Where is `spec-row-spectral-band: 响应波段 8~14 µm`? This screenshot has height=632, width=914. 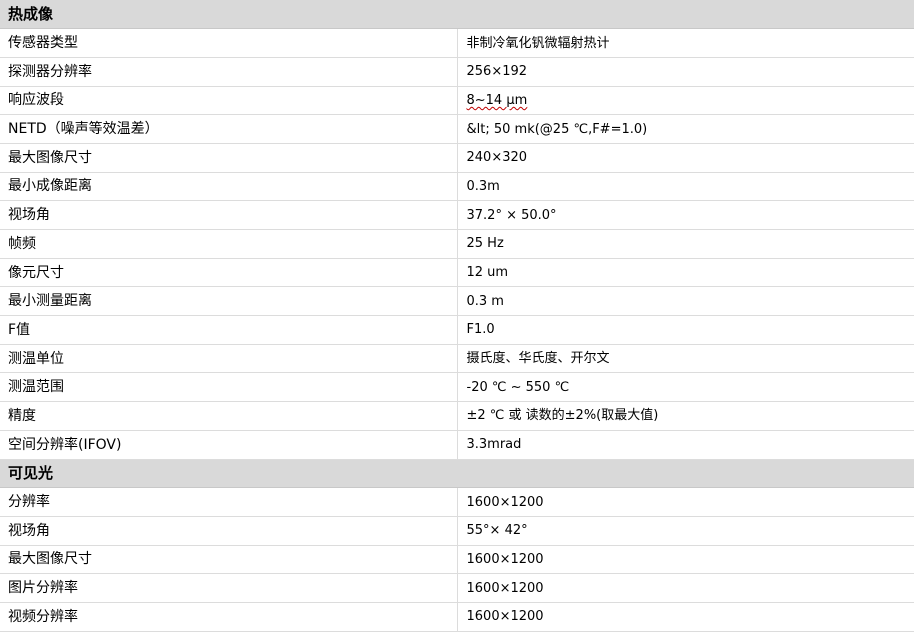
spec-row-spectral-band: 响应波段 8~14 µm is located at coordinates (457, 101).